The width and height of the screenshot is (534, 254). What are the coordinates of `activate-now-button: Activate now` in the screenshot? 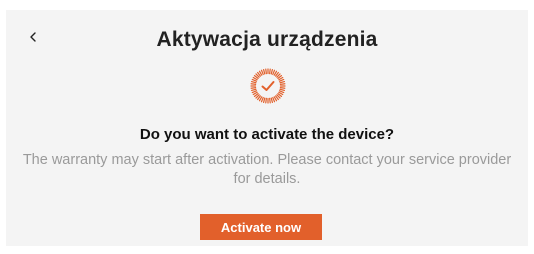 It's located at (261, 227).